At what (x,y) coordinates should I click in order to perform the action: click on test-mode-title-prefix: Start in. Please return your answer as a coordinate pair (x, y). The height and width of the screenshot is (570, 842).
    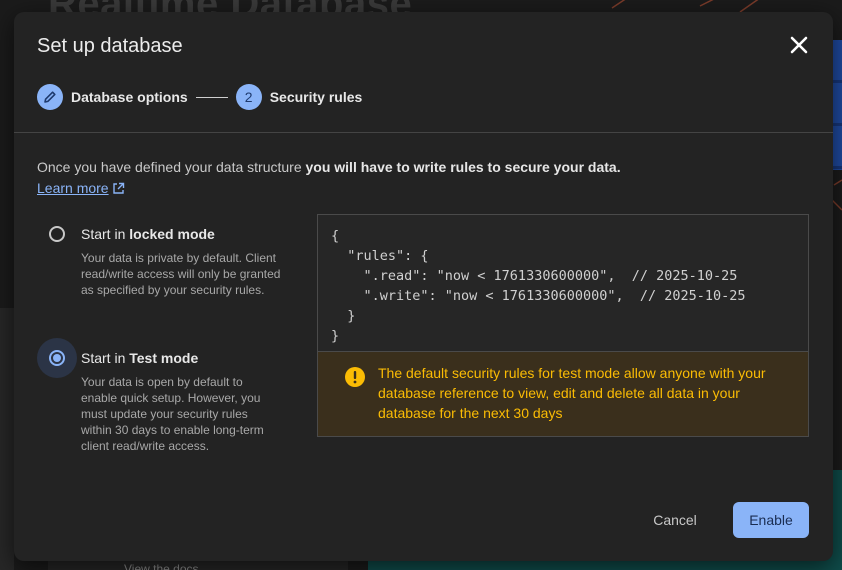
    Looking at the image, I should click on (105, 358).